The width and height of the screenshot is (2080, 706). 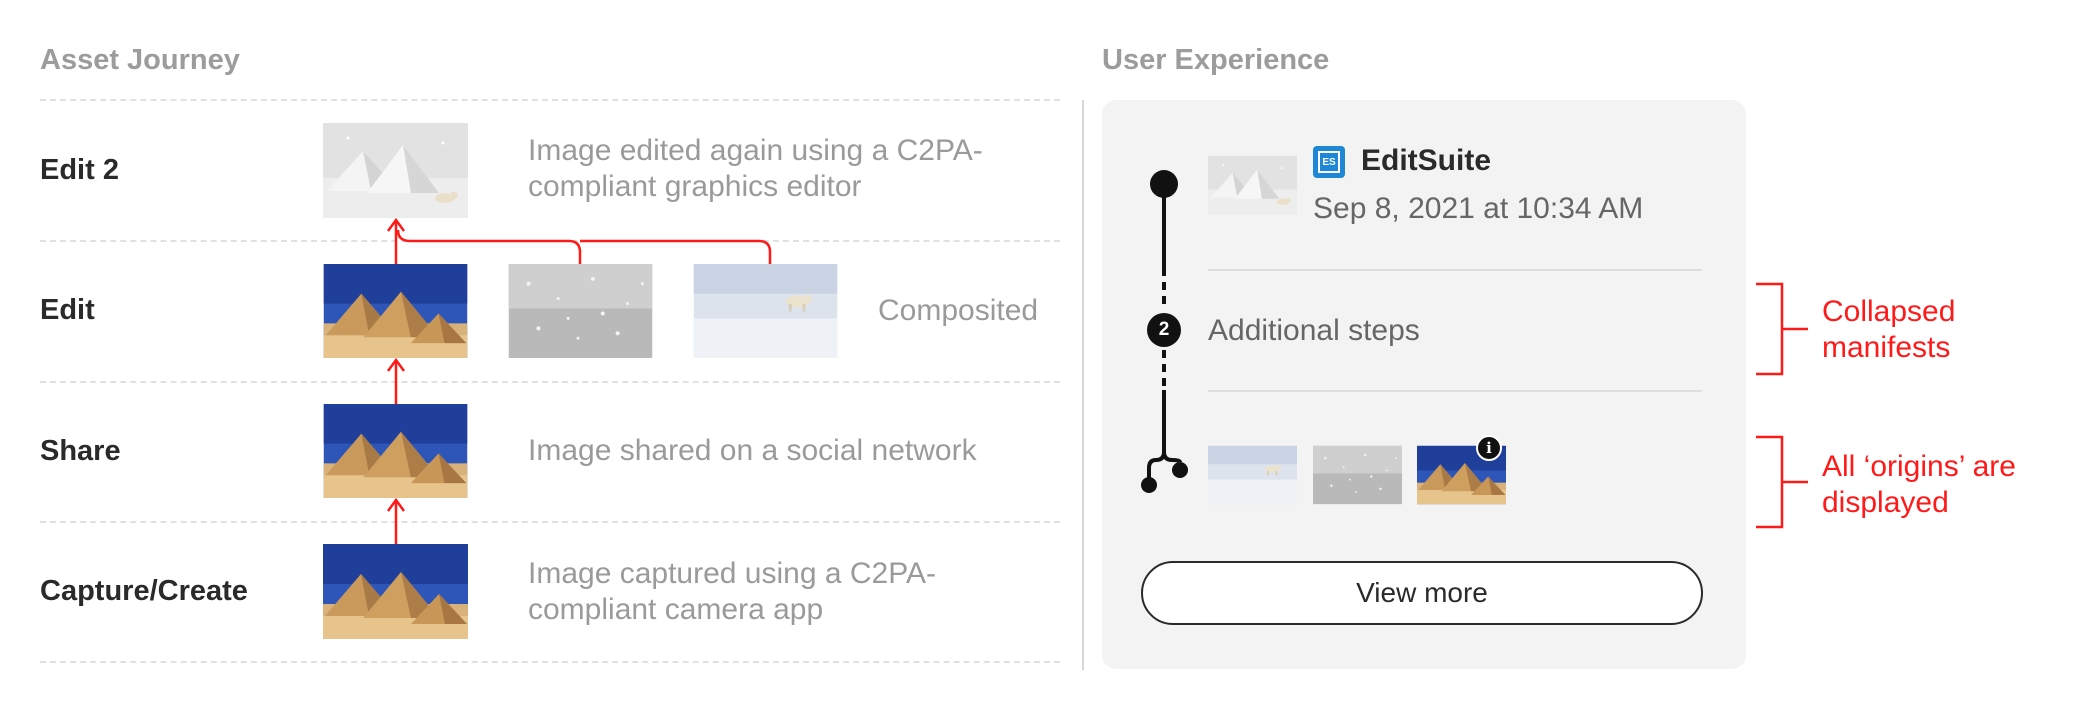 I want to click on origins-annotation: All ‘origins’ are displayed, so click(x=1919, y=484).